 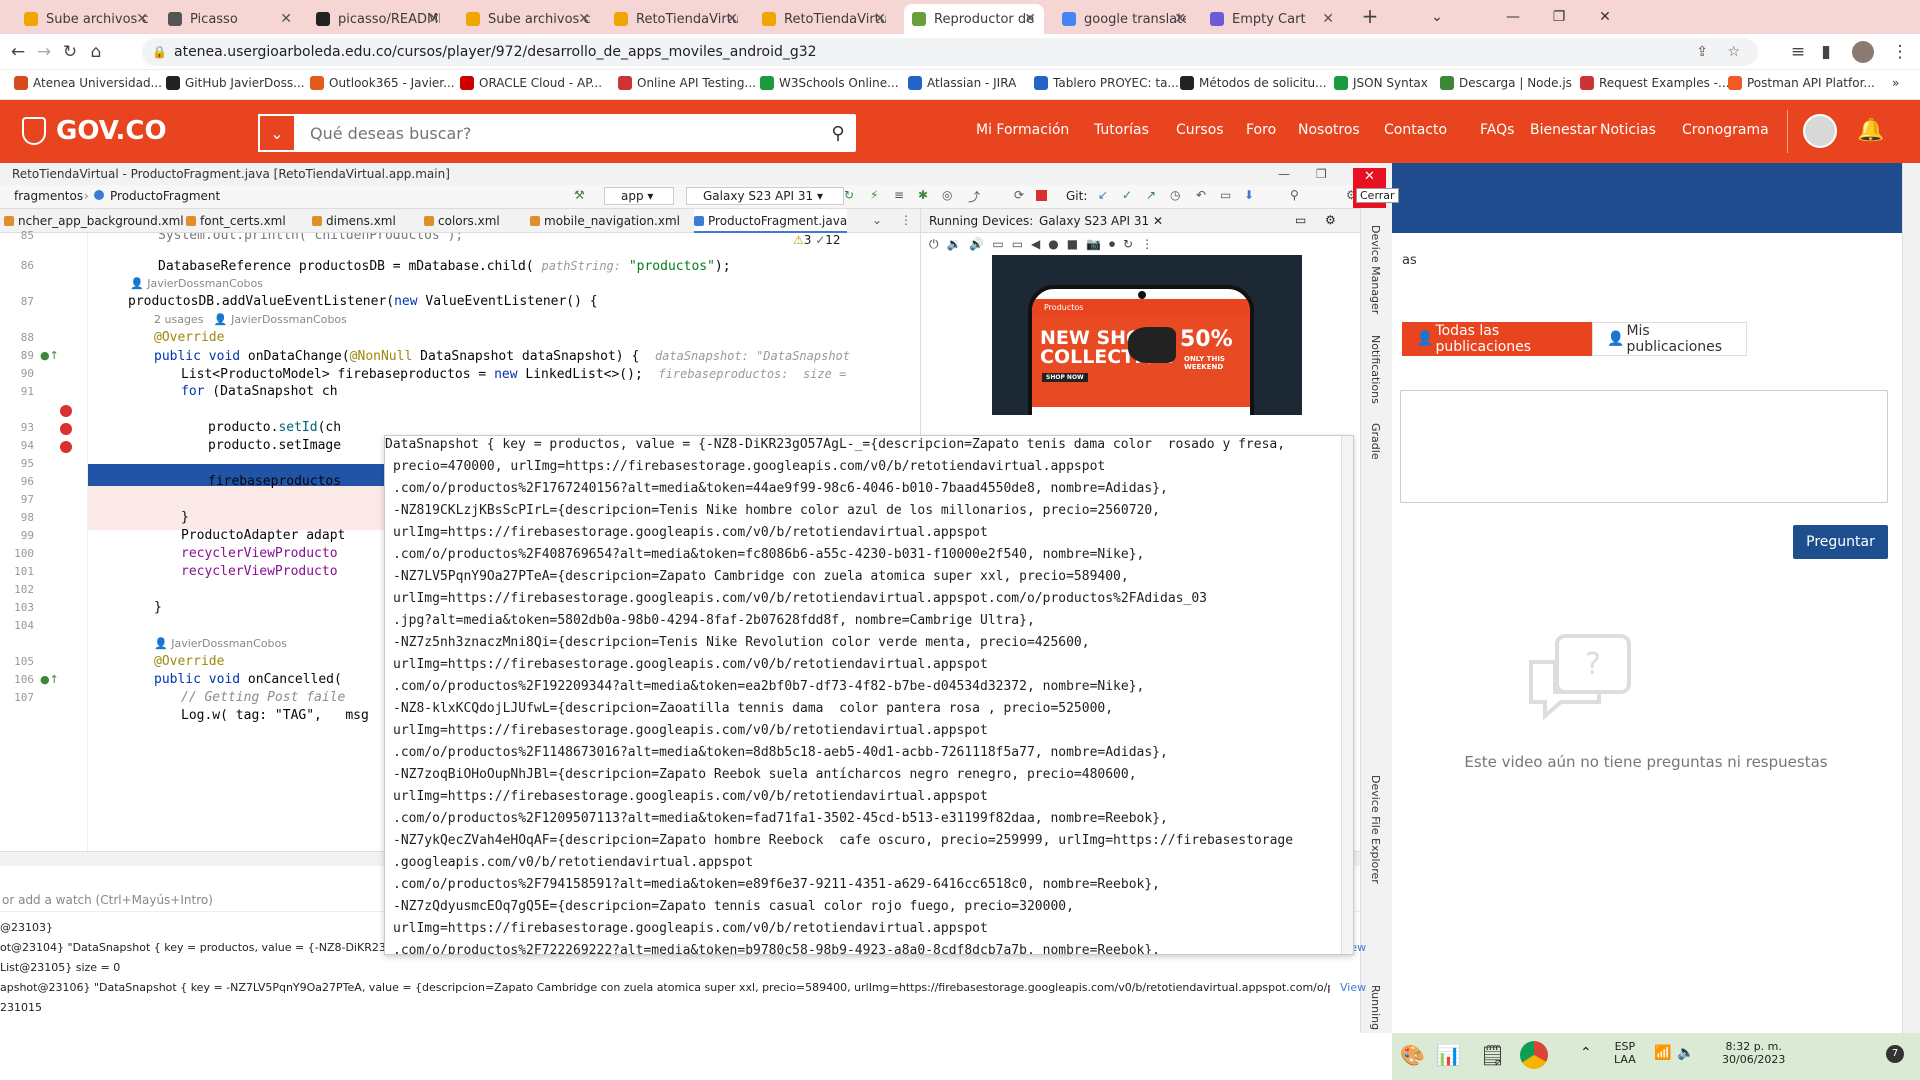 I want to click on search-icon: ⚲, so click(x=838, y=133).